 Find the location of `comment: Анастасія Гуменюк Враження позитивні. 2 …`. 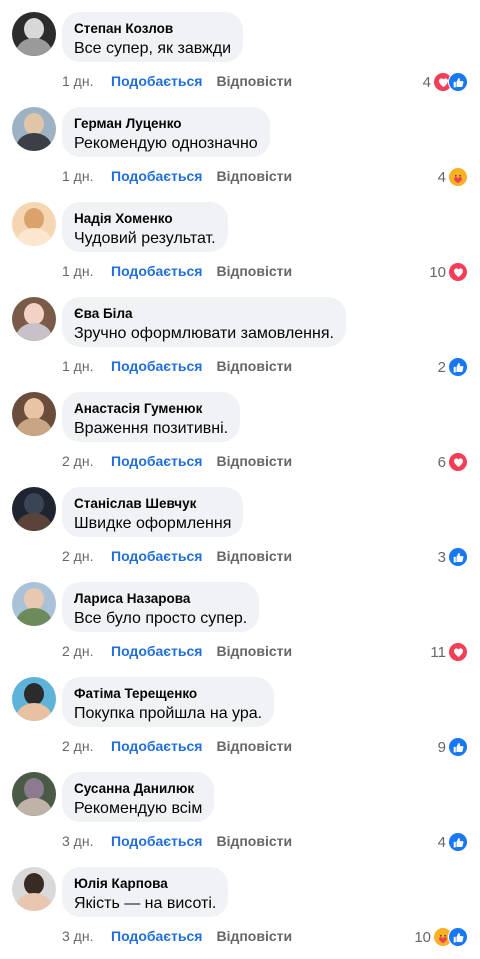

comment: Анастасія Гуменюк Враження позитивні. 2 … is located at coordinates (240, 427).